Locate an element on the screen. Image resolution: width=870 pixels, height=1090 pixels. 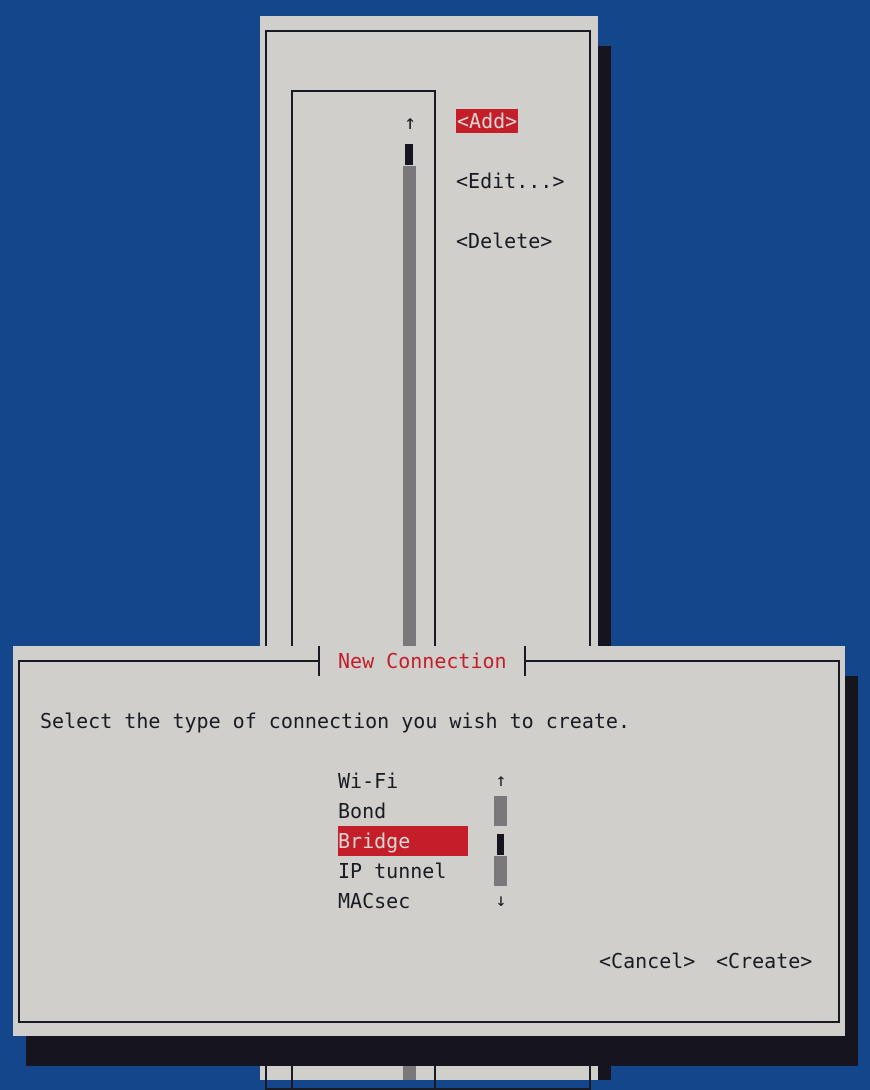
dialog-title: New Connection is located at coordinates (422, 661).